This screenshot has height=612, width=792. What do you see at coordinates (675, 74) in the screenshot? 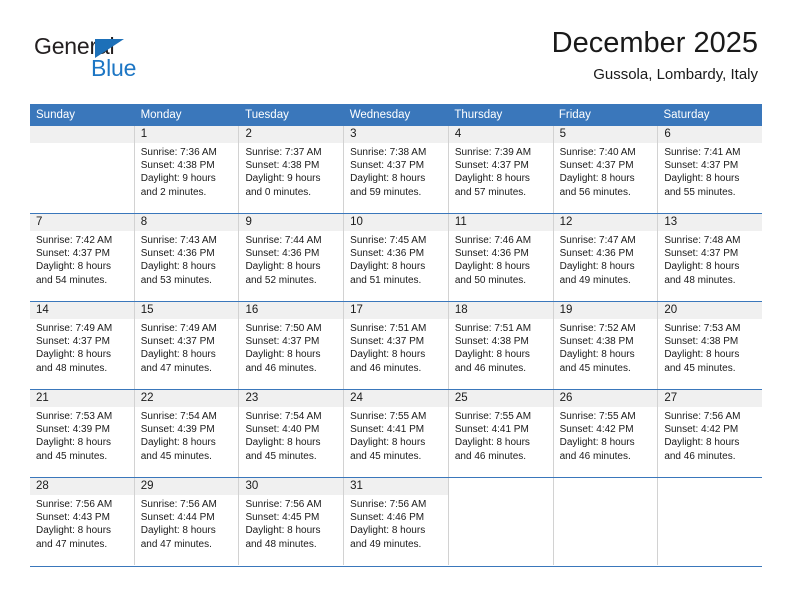
I see `page-subtitle: Gussola, Lombardy, Italy` at bounding box center [675, 74].